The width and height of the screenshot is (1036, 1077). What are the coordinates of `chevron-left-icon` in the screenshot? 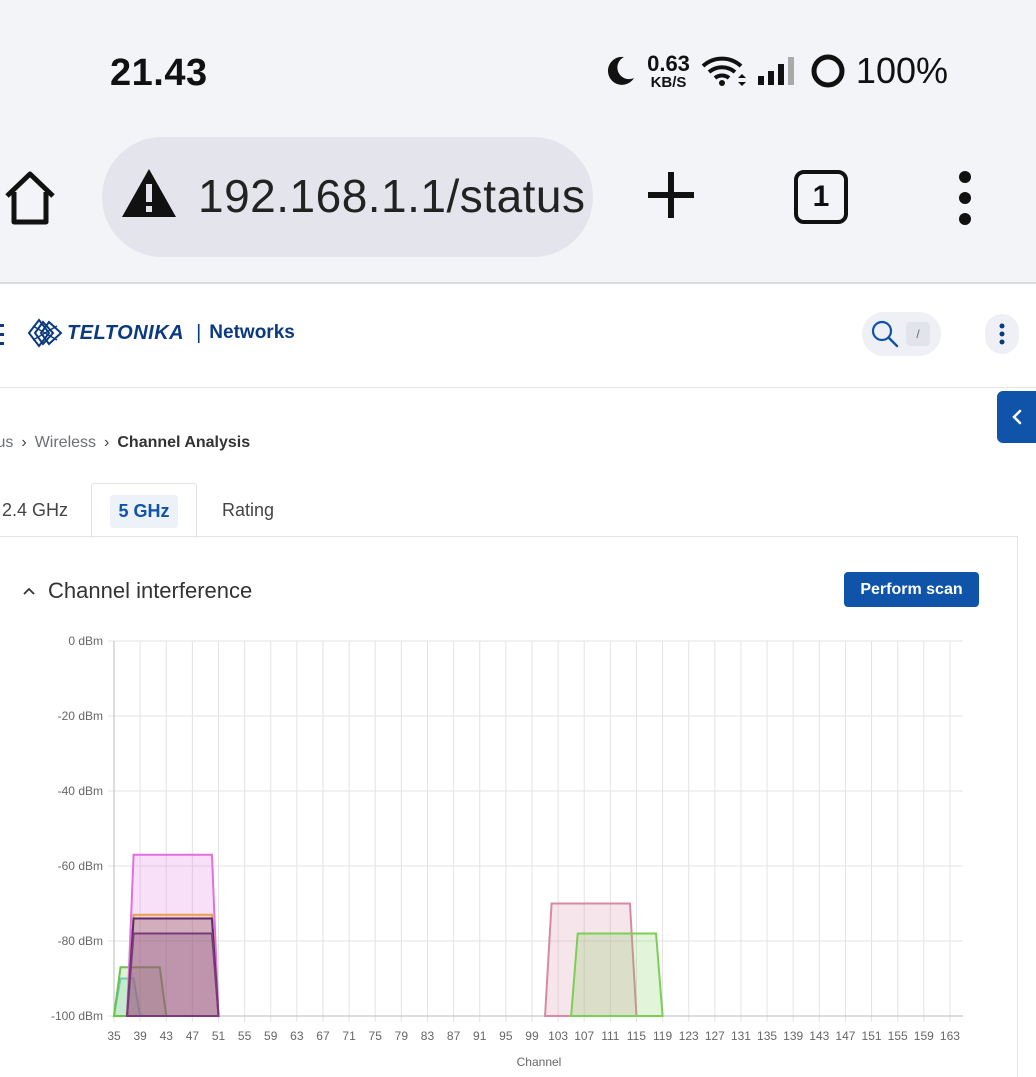 It's located at (1017, 417).